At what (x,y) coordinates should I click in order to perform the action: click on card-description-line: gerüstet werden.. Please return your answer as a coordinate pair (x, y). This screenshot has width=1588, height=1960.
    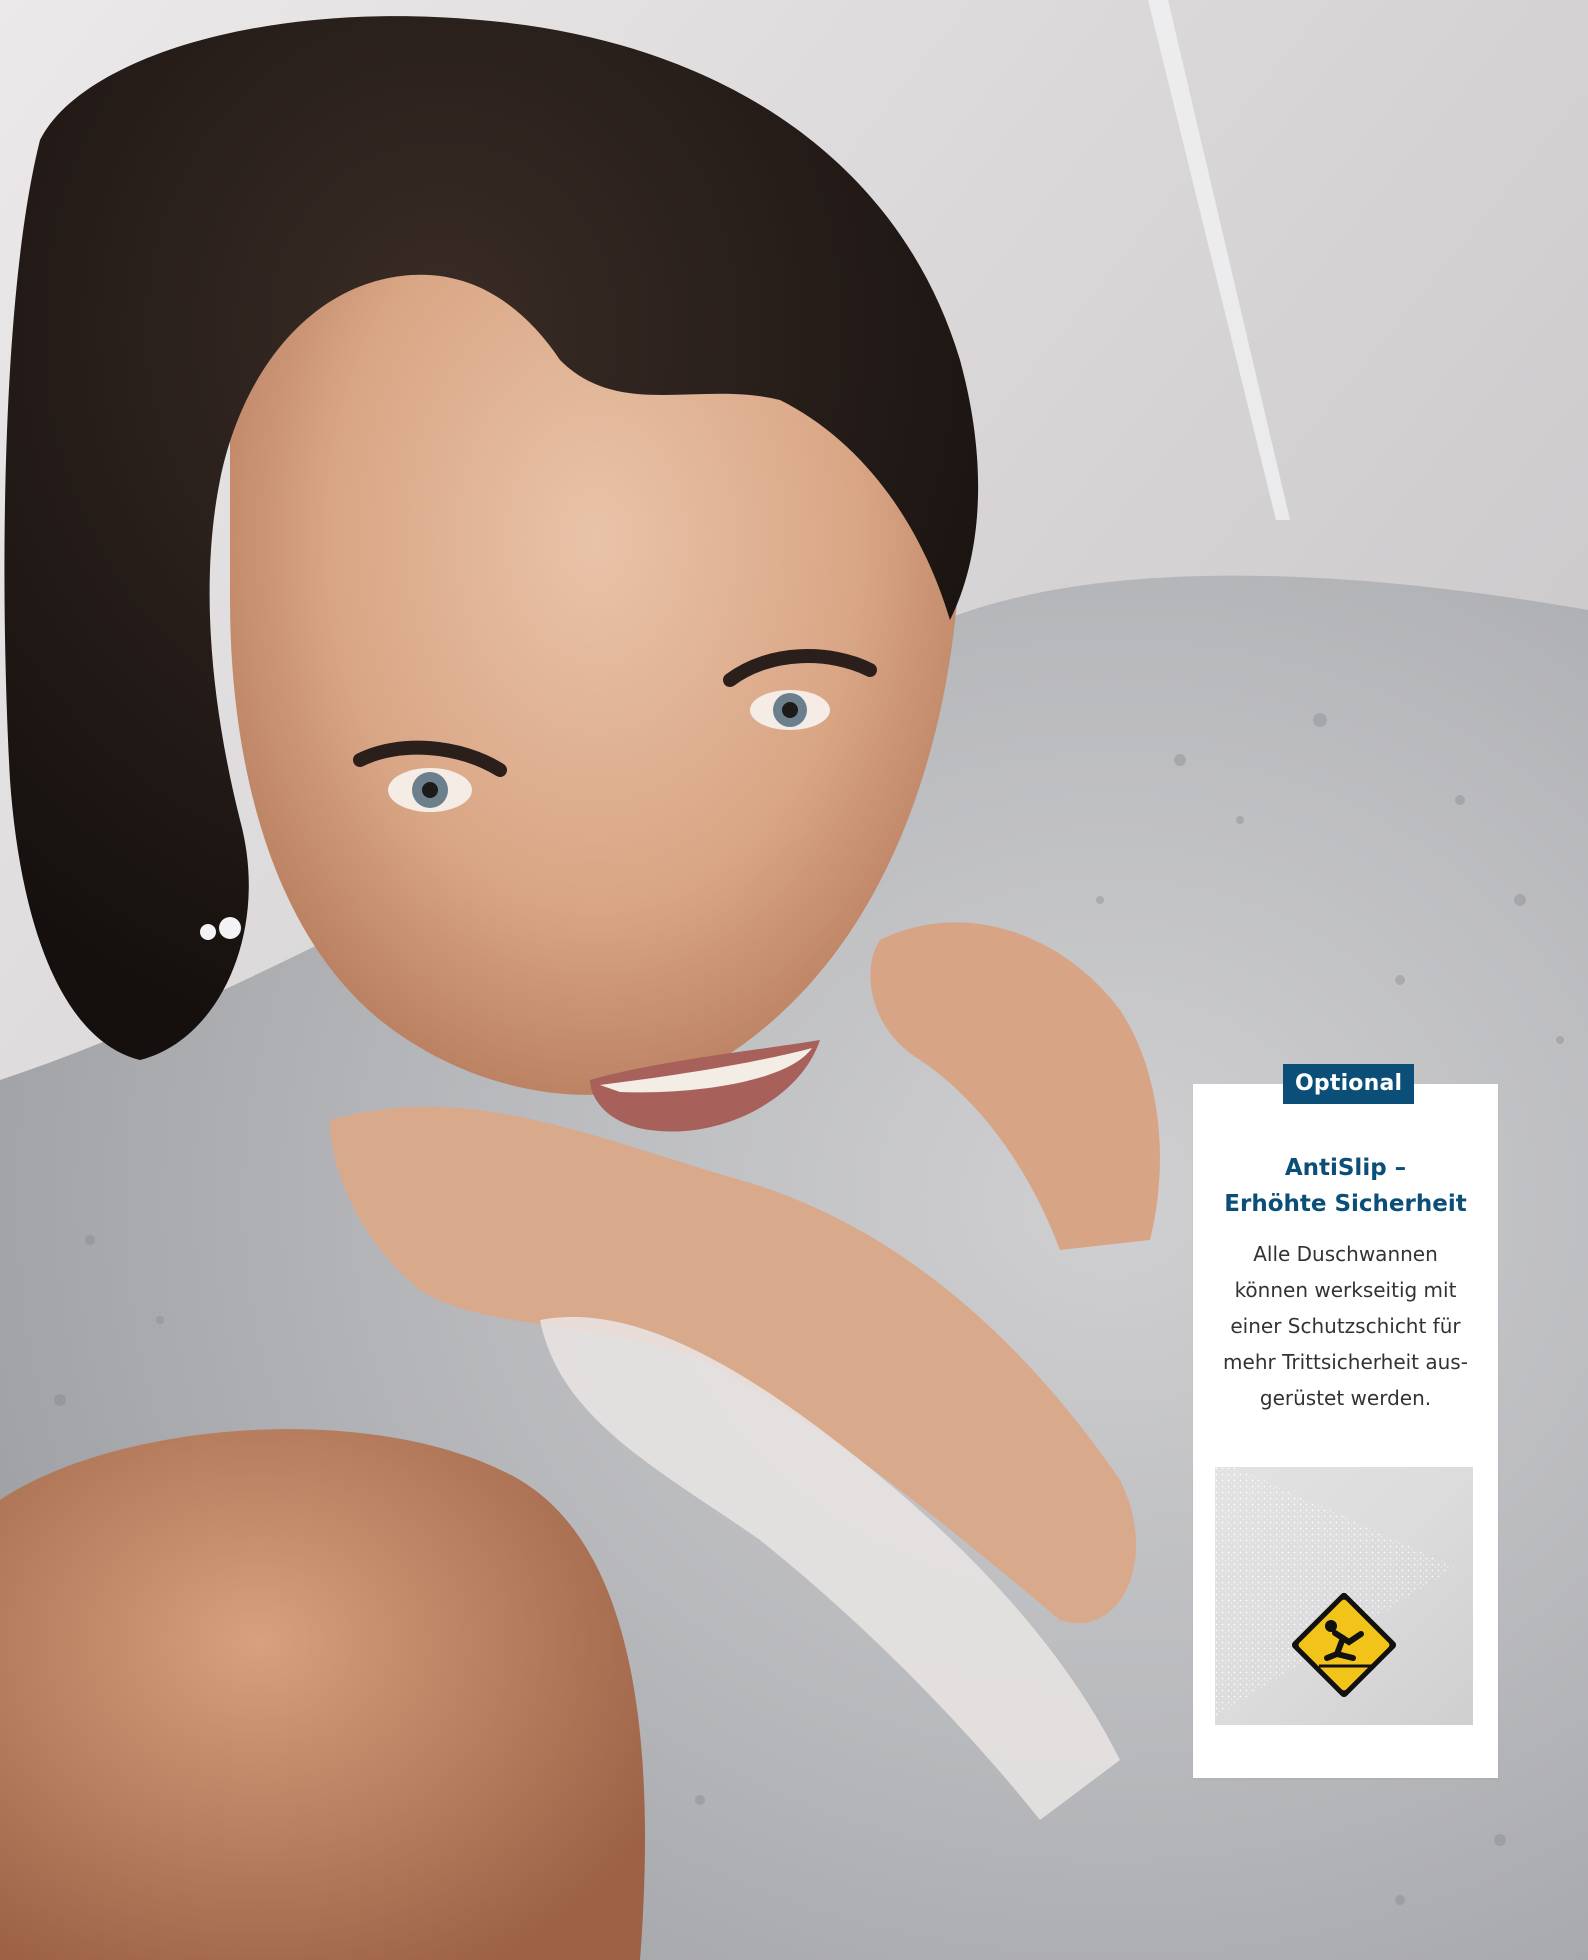
    Looking at the image, I should click on (1345, 1398).